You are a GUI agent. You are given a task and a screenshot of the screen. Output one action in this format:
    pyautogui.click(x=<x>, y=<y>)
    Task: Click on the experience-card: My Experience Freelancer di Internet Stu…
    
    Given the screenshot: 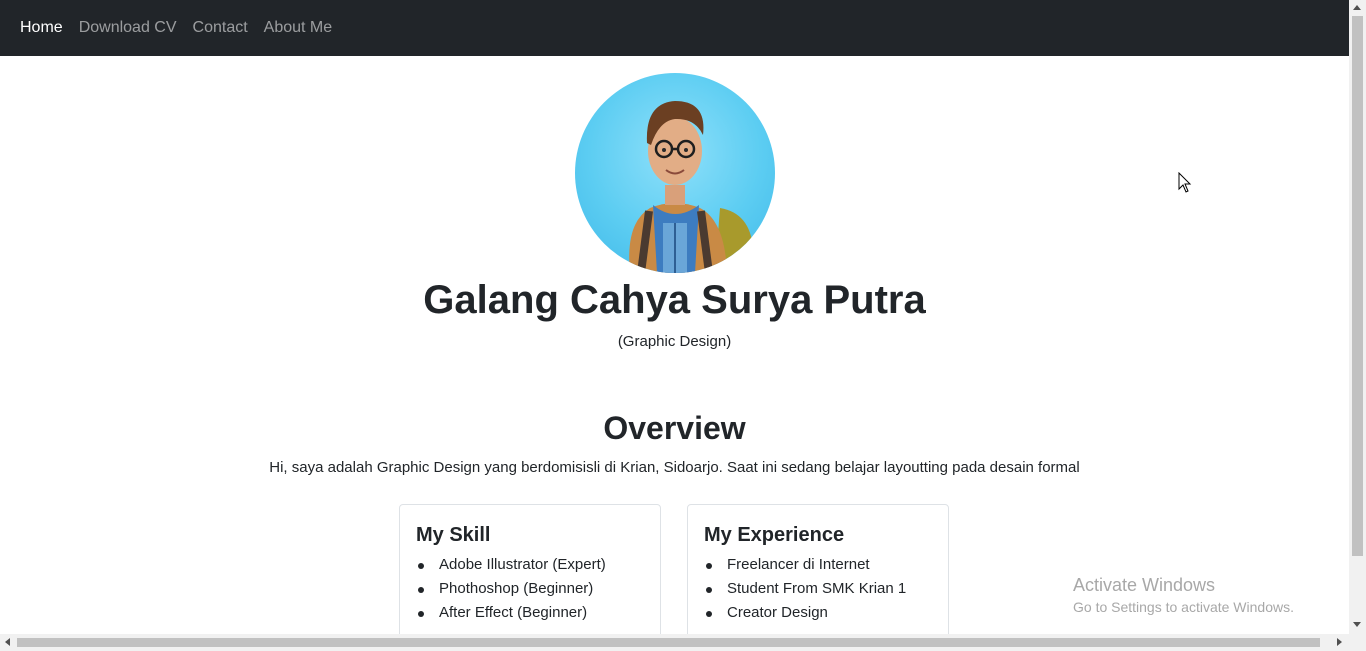 What is the action you would take?
    pyautogui.click(x=818, y=569)
    